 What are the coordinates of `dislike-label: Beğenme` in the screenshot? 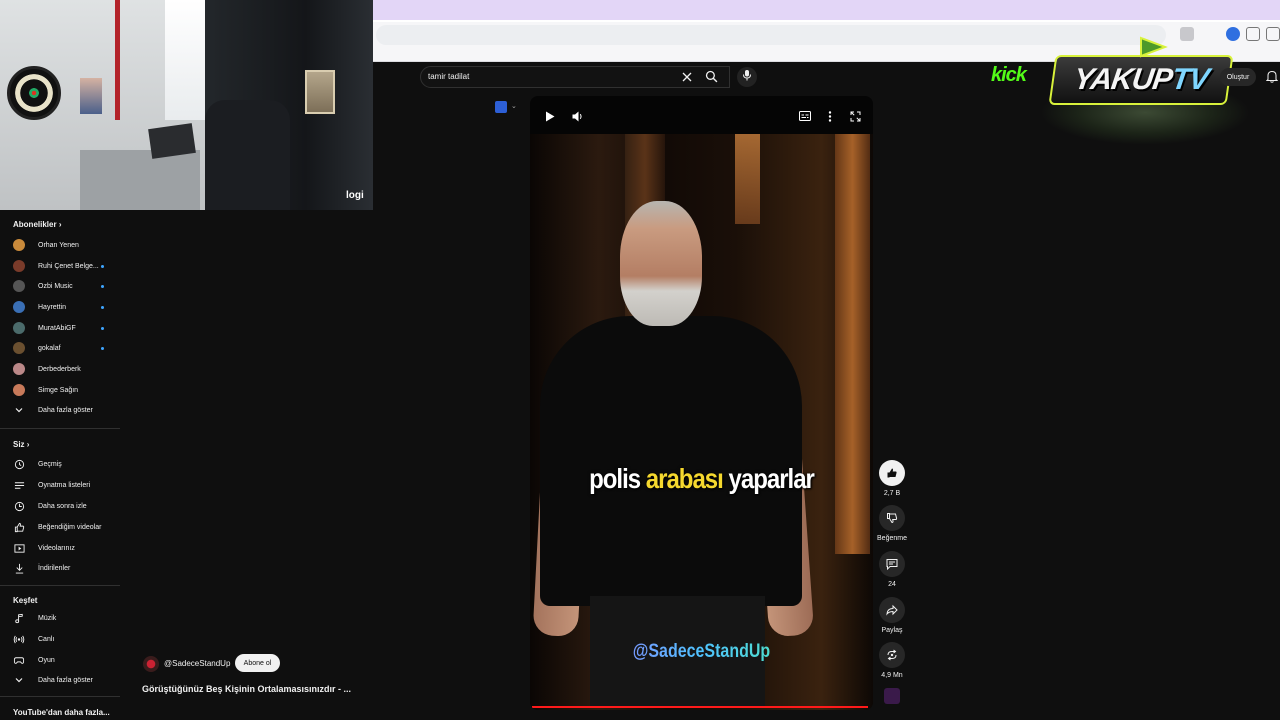 It's located at (892, 538).